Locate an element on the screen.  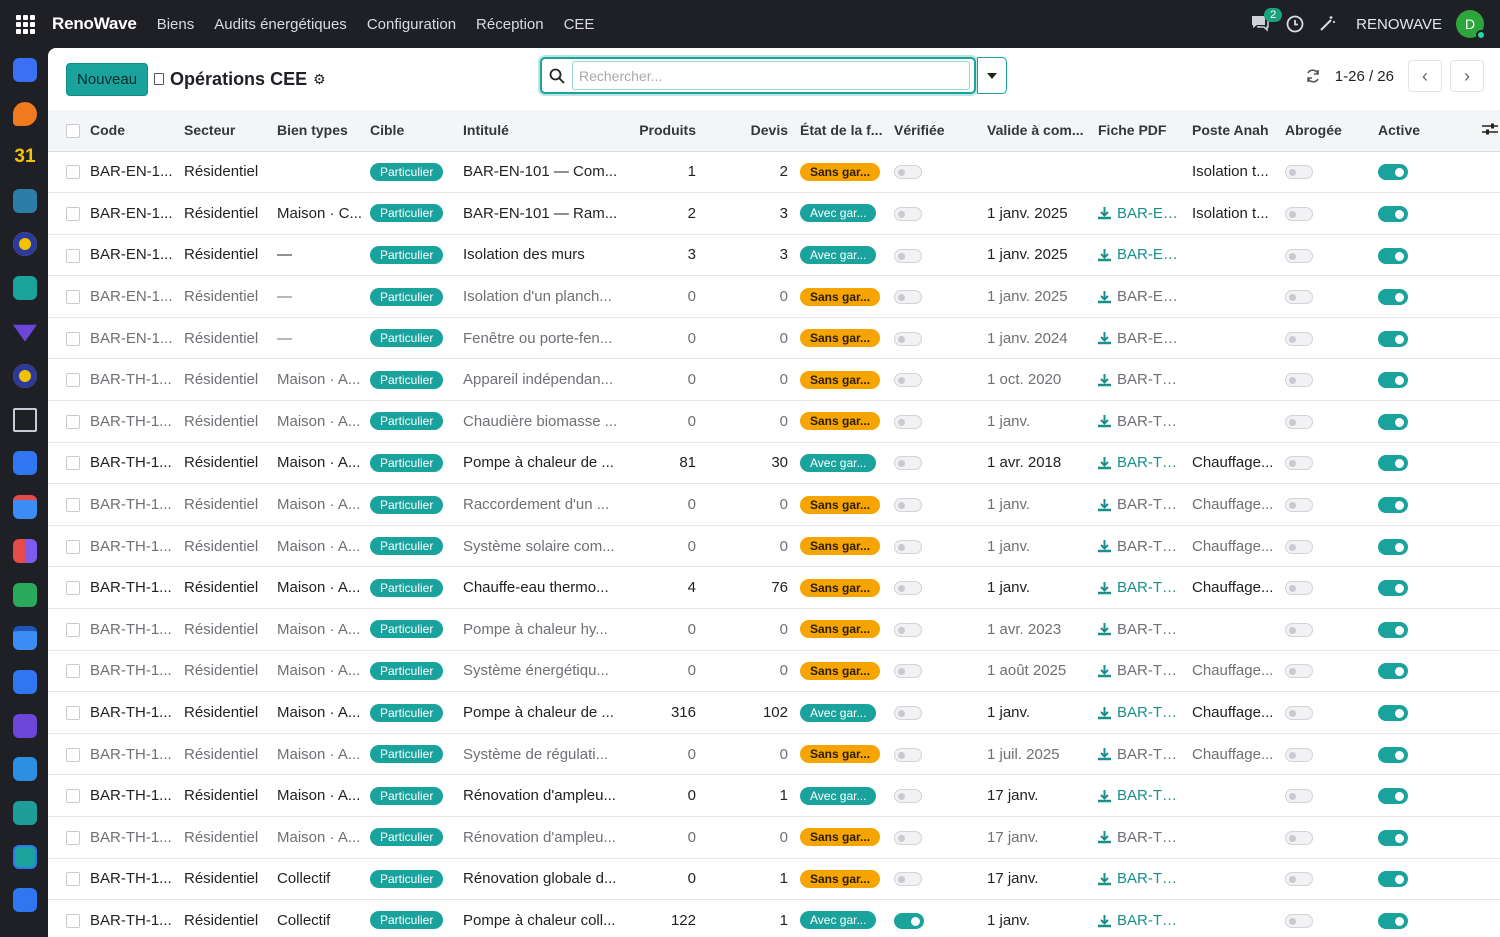
purple-app-icon is located at coordinates (25, 726).